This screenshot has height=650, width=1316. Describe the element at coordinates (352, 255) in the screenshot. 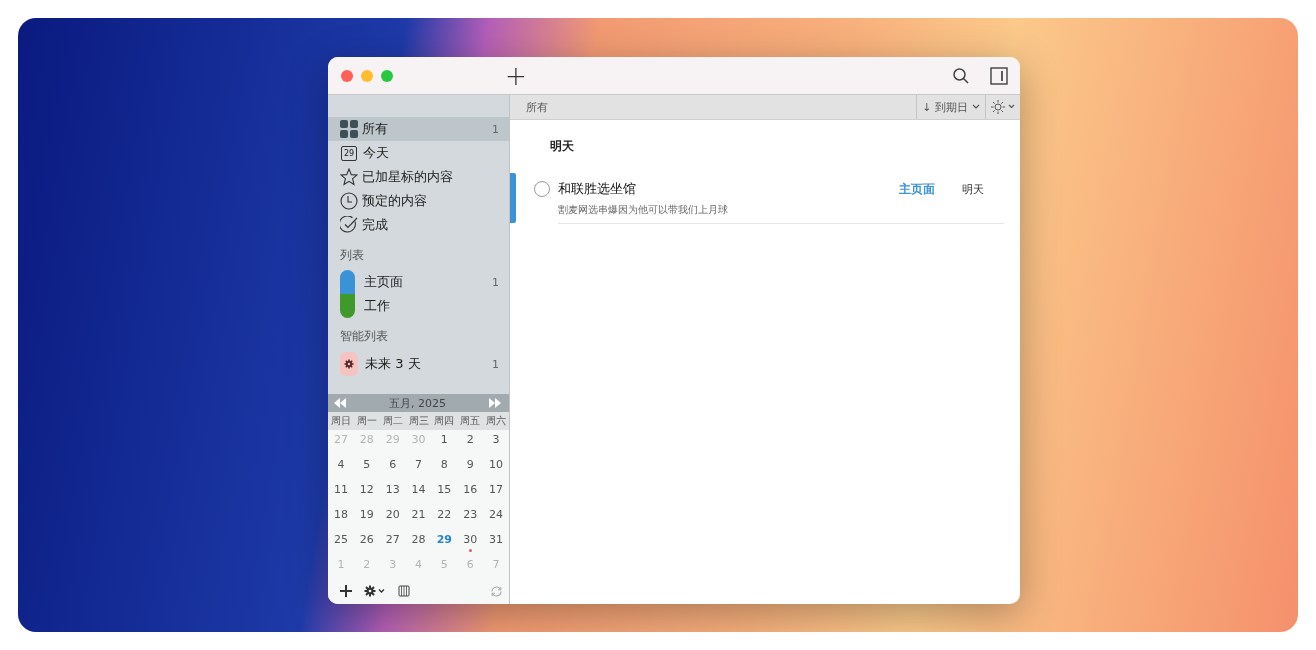

I see `section-heading: 列表` at that location.